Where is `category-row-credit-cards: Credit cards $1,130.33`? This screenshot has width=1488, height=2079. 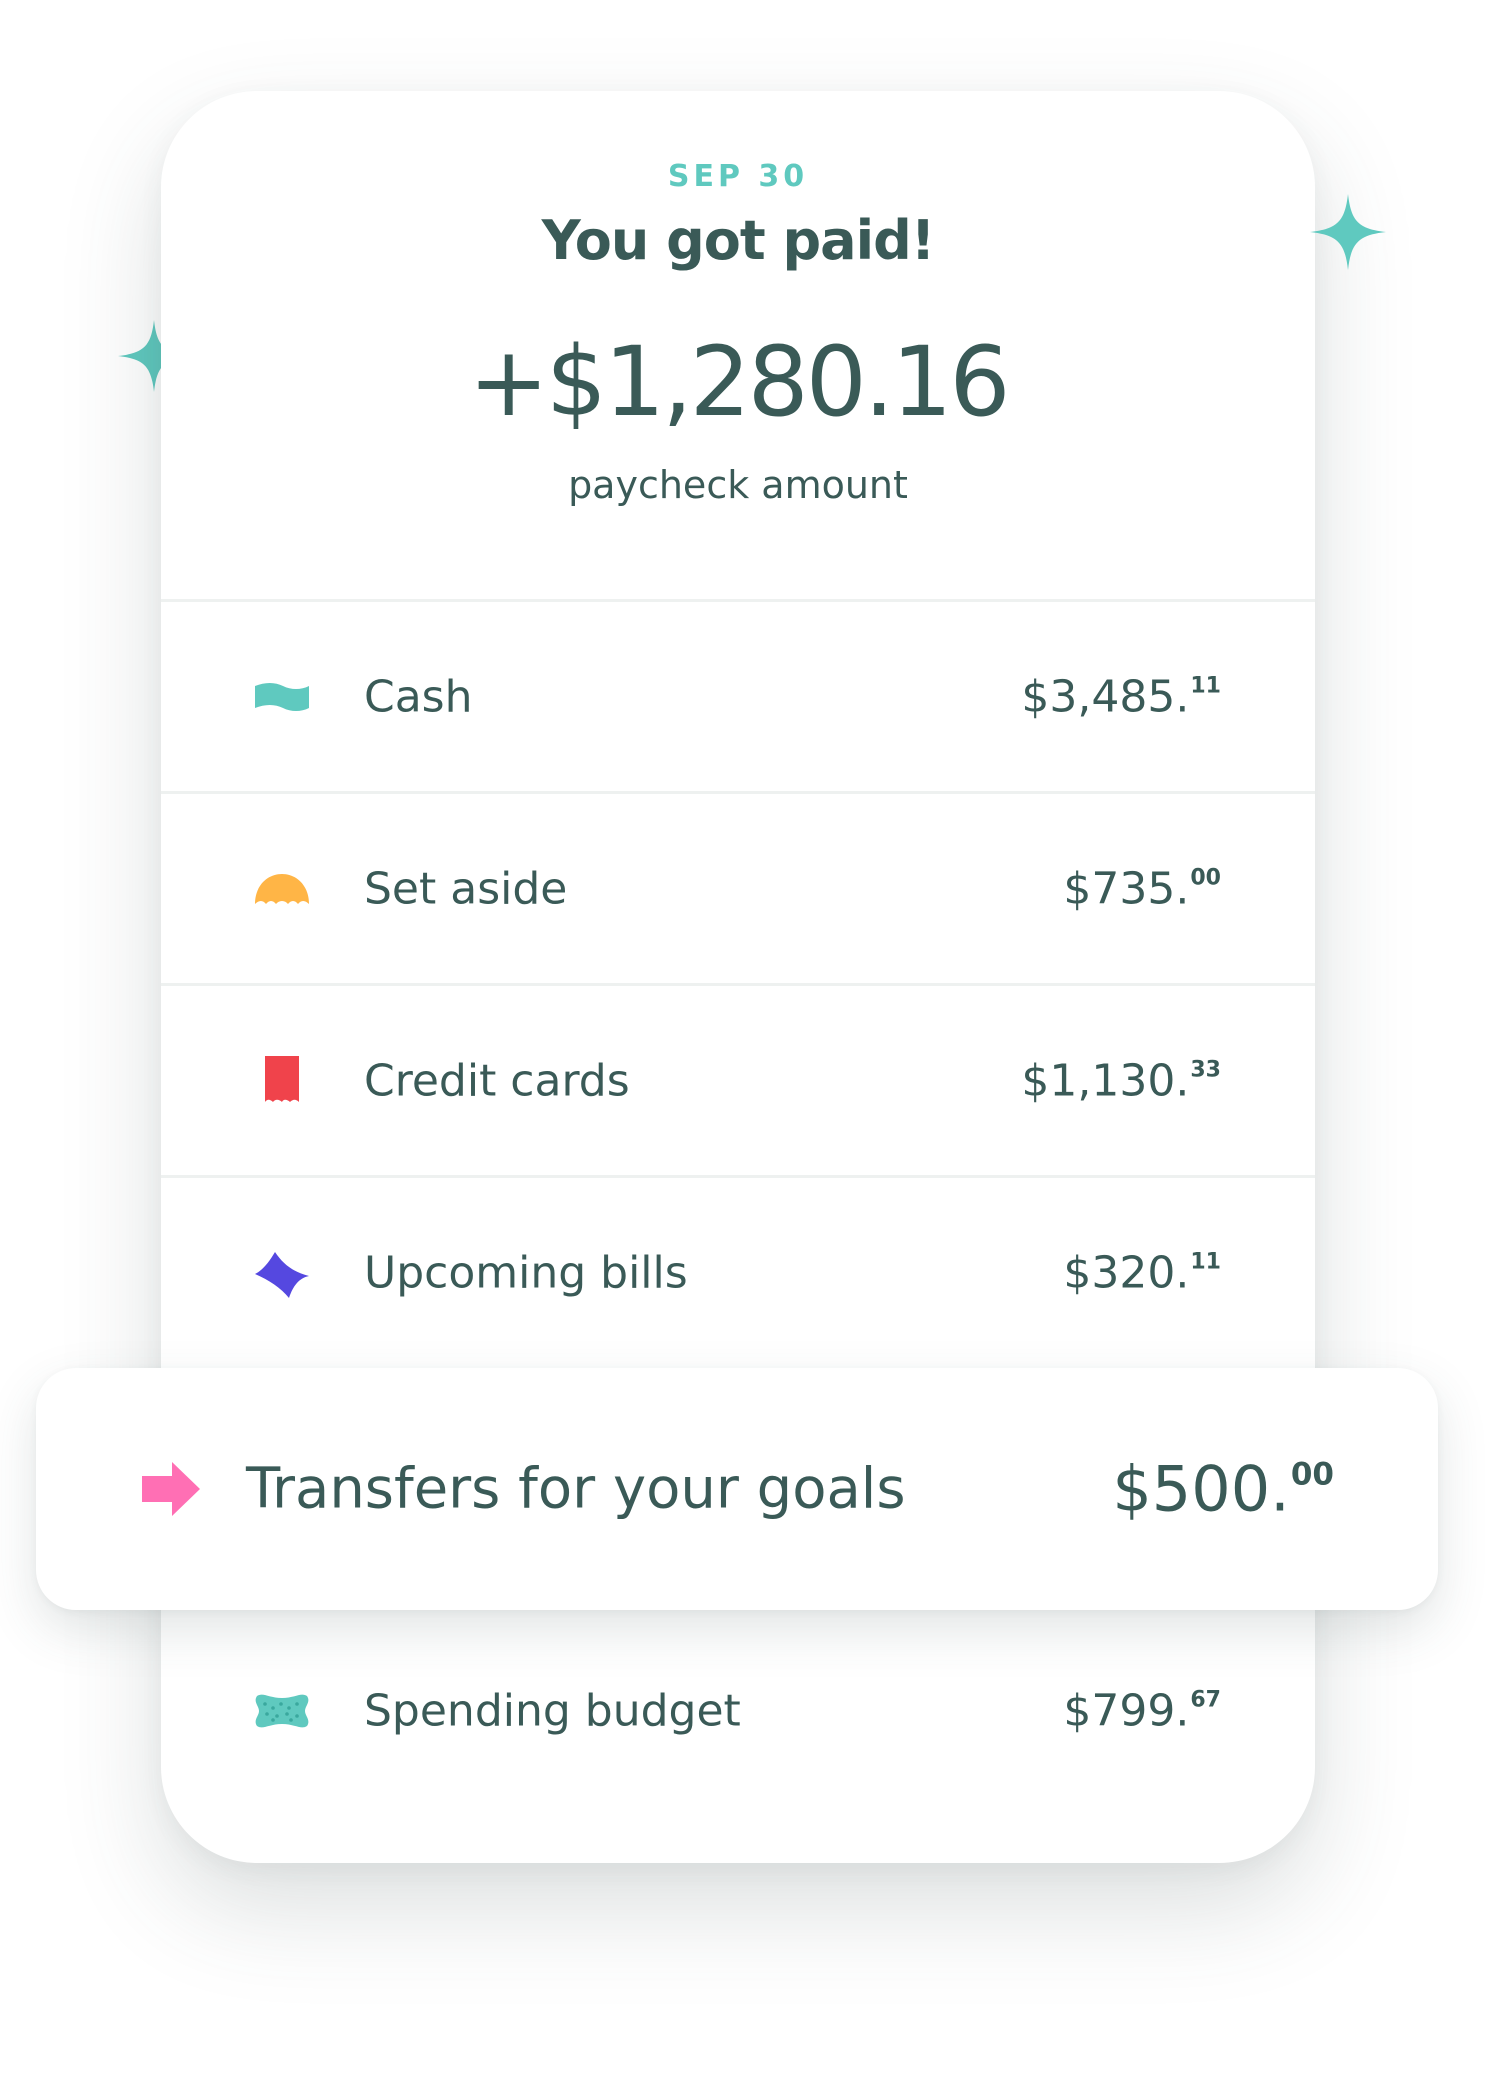 category-row-credit-cards: Credit cards $1,130.33 is located at coordinates (738, 1079).